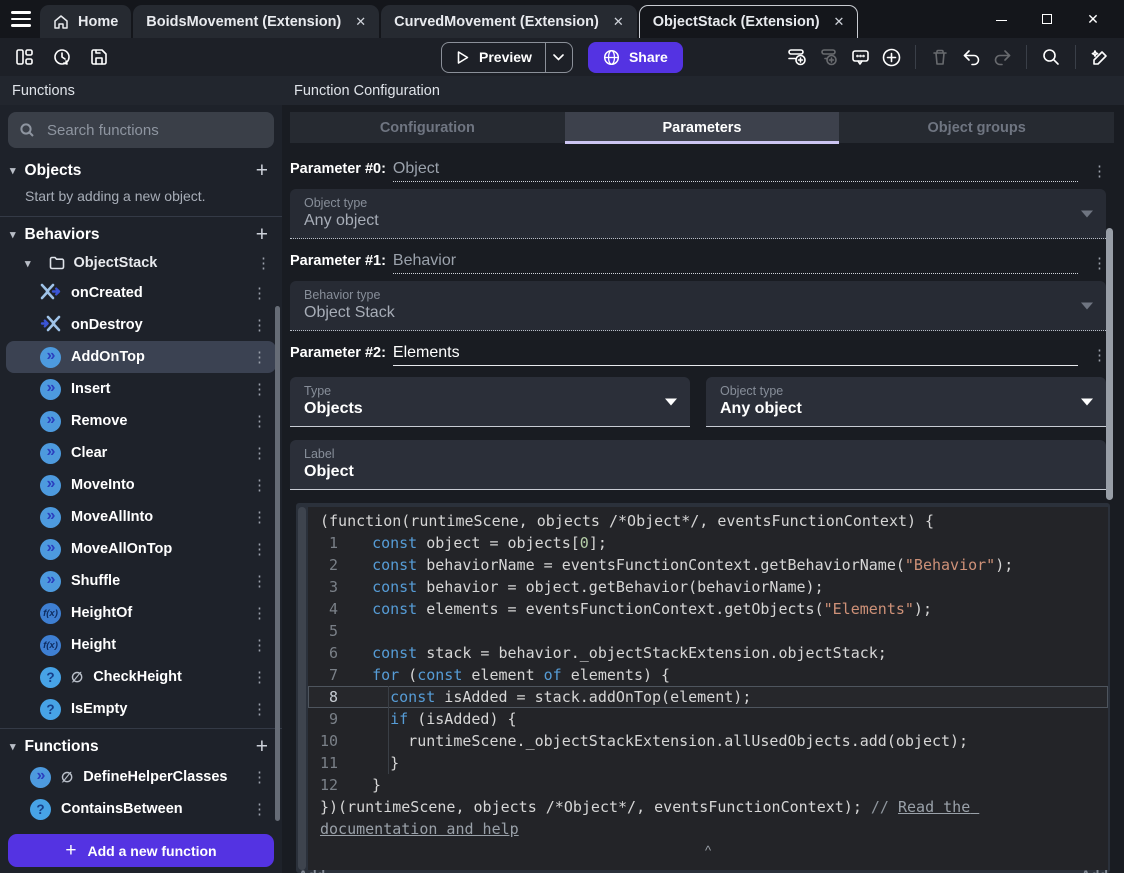 Image resolution: width=1124 pixels, height=873 pixels. What do you see at coordinates (141, 293) in the screenshot?
I see `sidebar-item-oncreated: onCreated ⋮` at bounding box center [141, 293].